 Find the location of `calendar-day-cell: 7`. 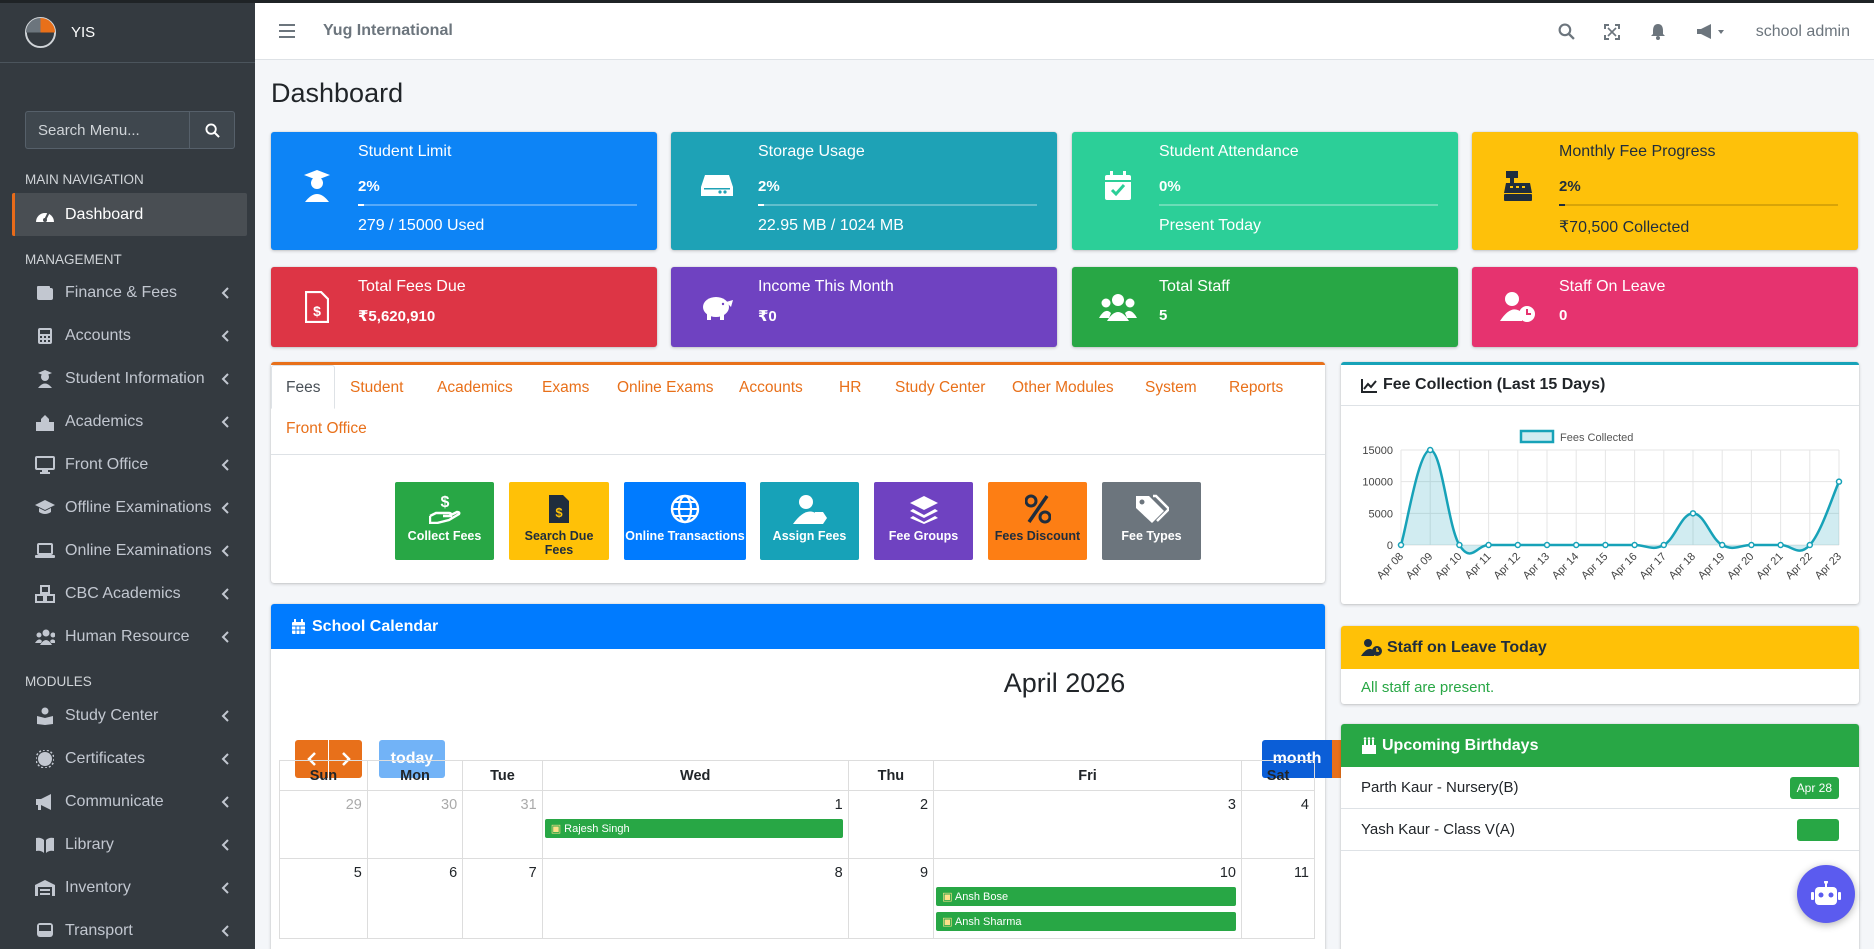

calendar-day-cell: 7 is located at coordinates (502, 898).